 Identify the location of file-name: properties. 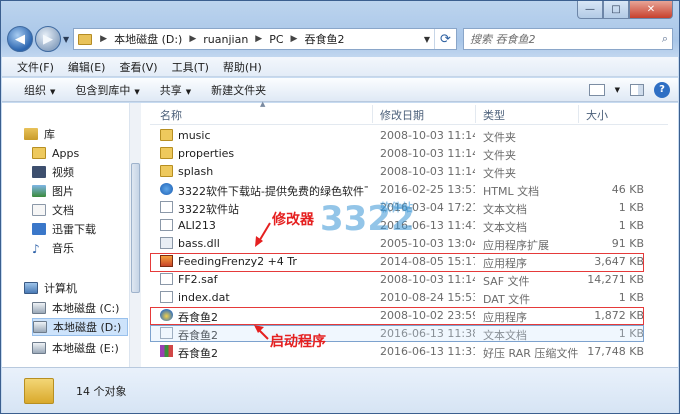
(206, 153).